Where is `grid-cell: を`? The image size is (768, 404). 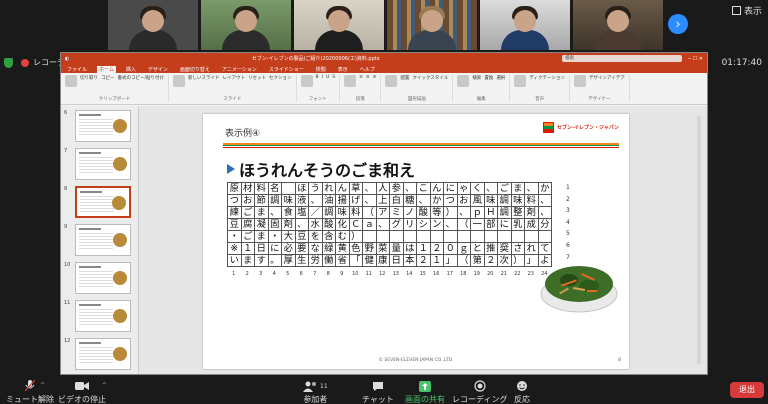
grid-cell: を is located at coordinates (315, 236).